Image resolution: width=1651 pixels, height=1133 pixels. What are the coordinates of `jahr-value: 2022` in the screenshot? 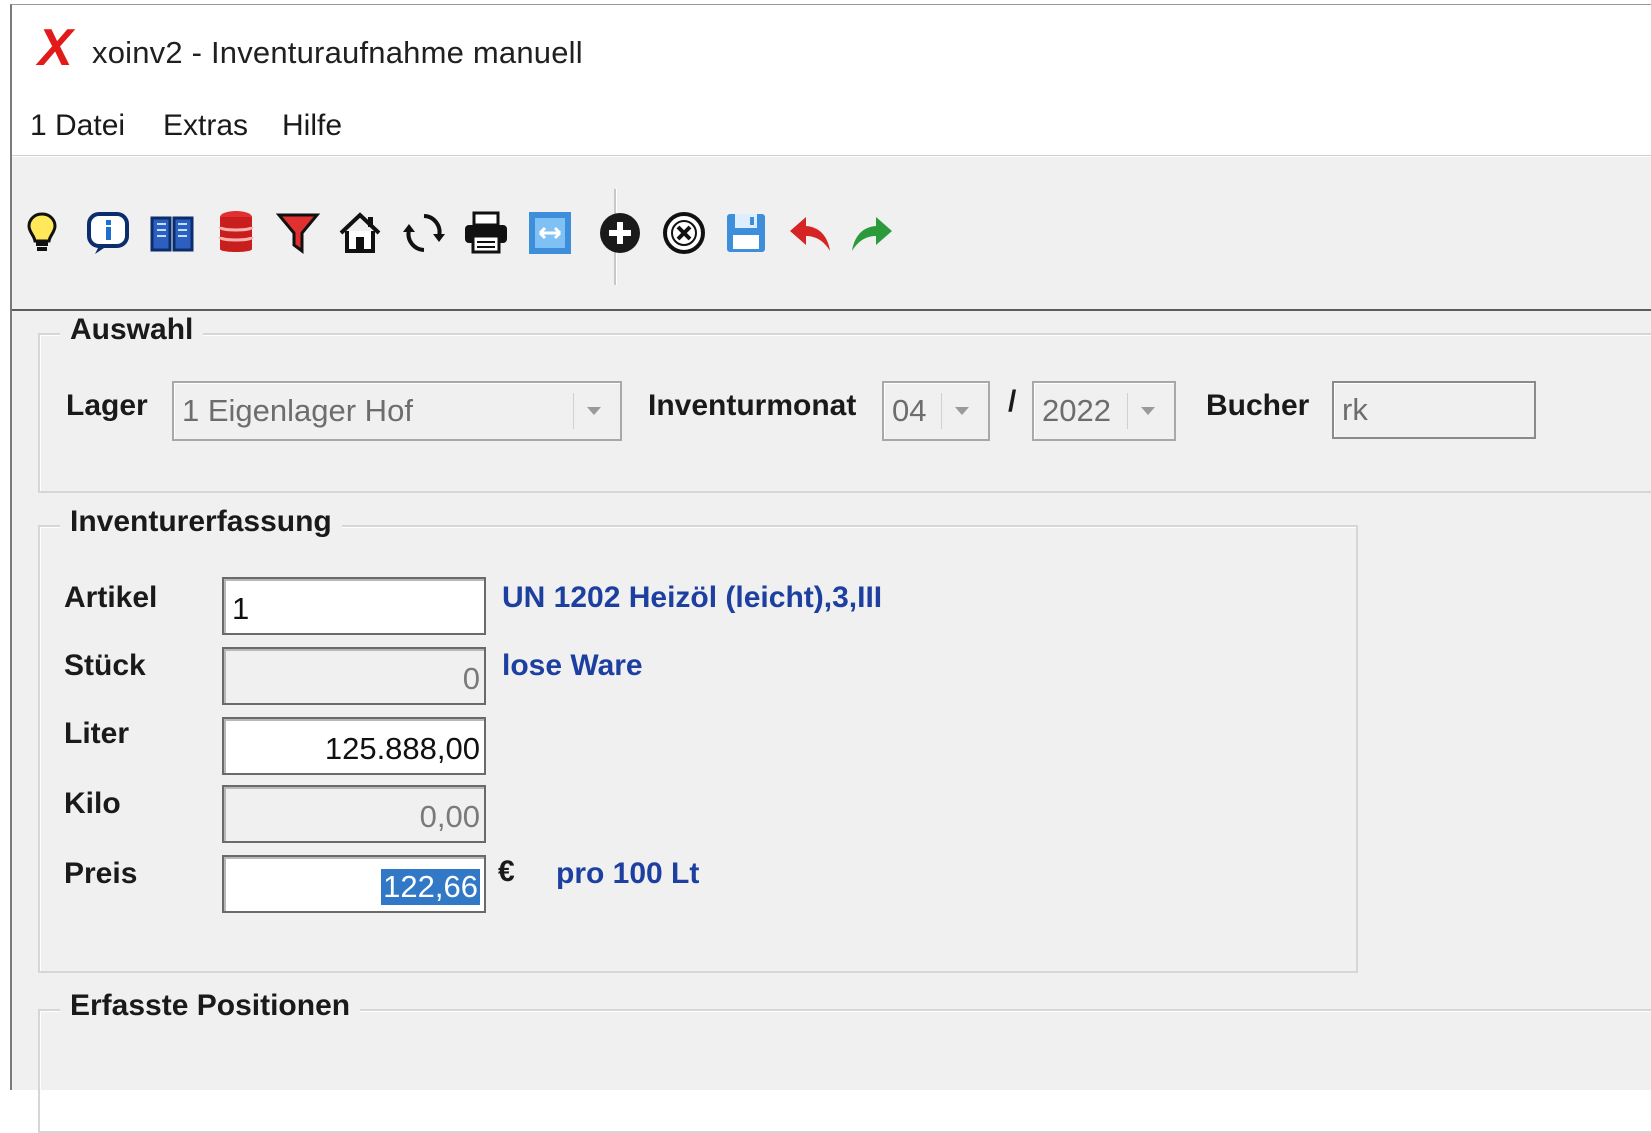 It's located at (1076, 410).